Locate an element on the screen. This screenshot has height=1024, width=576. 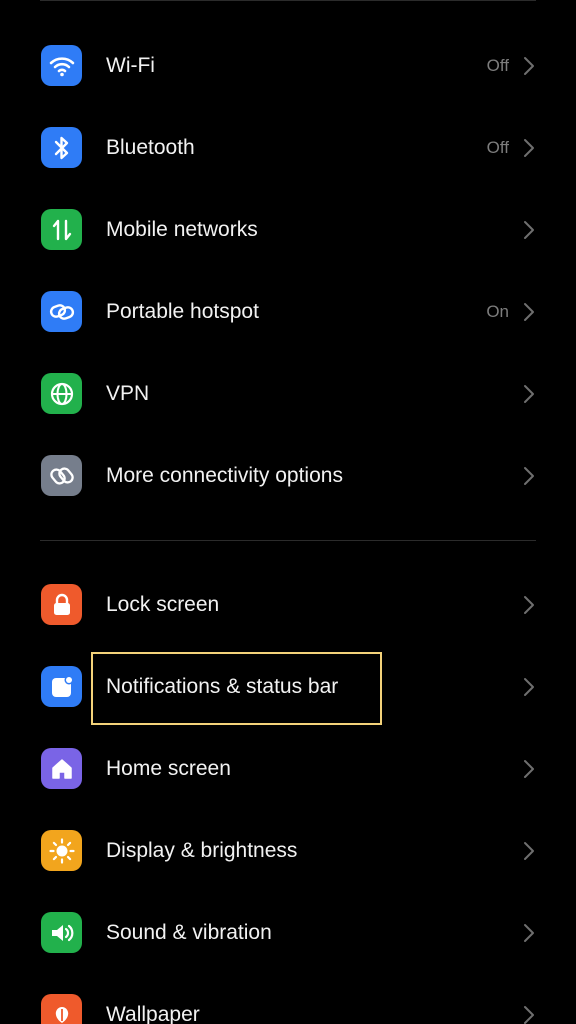
notification-icon is located at coordinates (61, 686).